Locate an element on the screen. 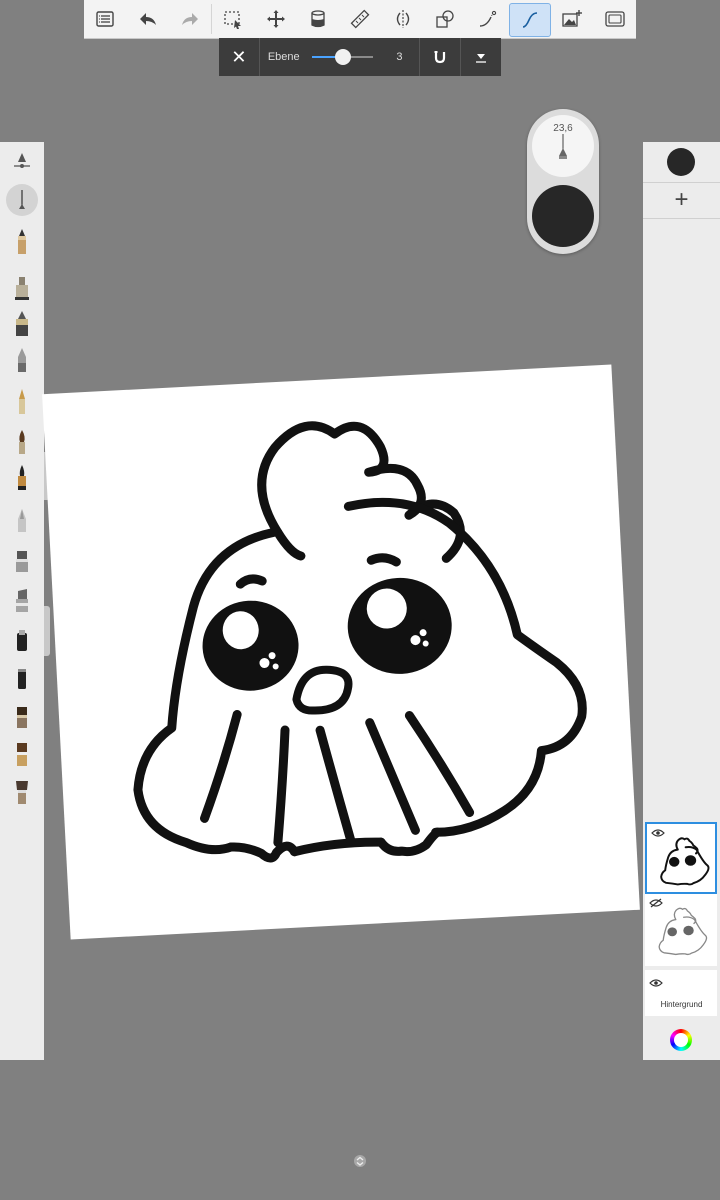 The image size is (720, 1200). marker-chisel-icon is located at coordinates (22, 600).